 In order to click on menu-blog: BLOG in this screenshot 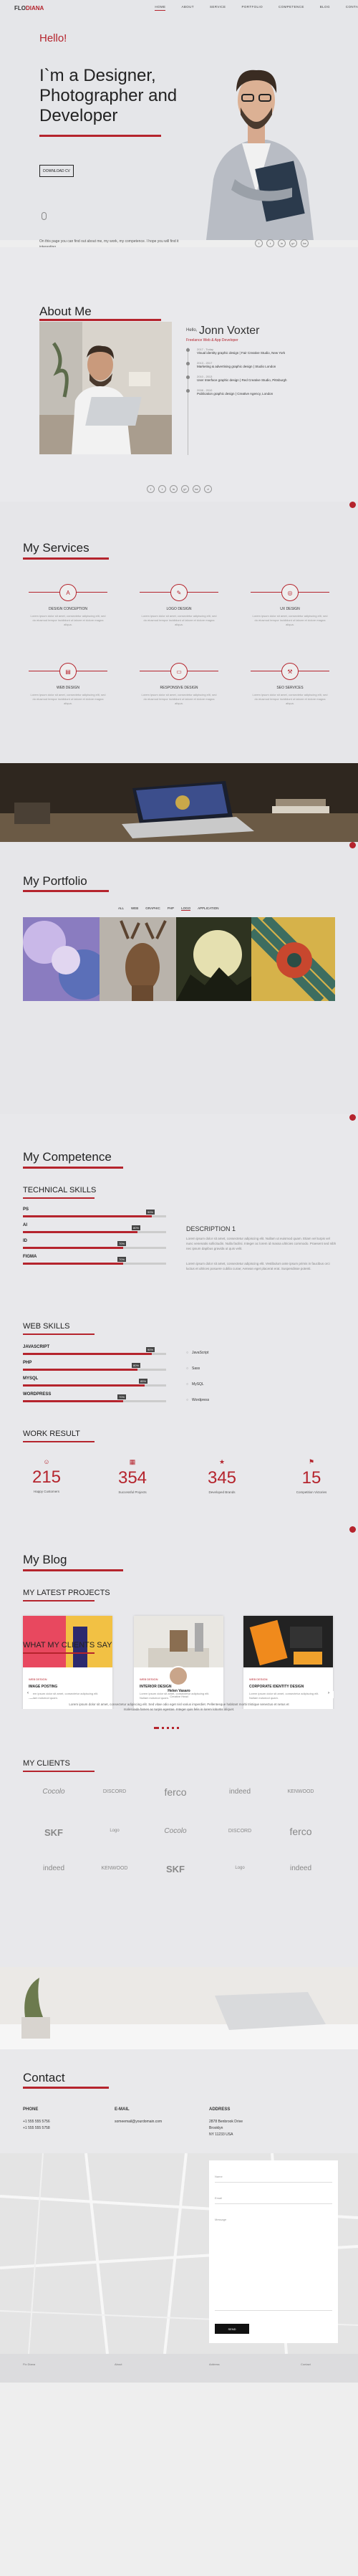, I will do `click(325, 8)`.